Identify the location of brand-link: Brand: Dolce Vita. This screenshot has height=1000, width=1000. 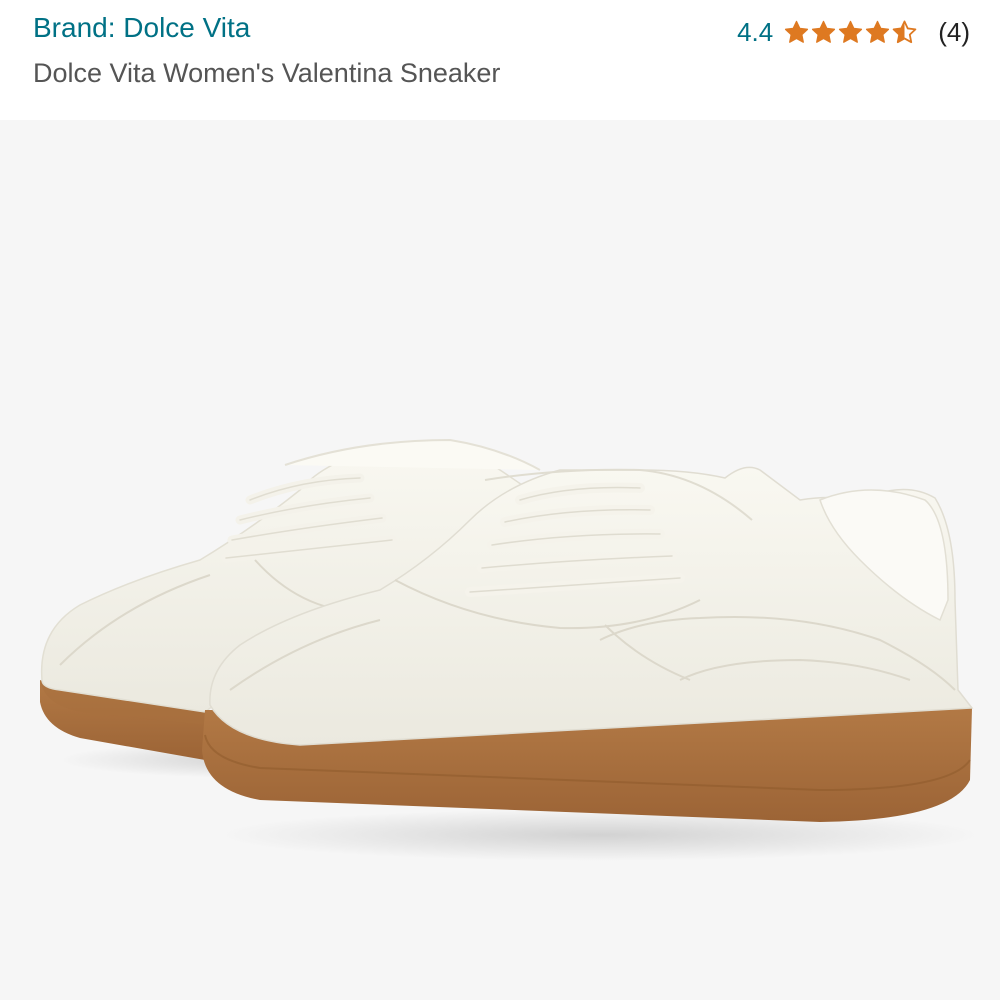
(141, 28).